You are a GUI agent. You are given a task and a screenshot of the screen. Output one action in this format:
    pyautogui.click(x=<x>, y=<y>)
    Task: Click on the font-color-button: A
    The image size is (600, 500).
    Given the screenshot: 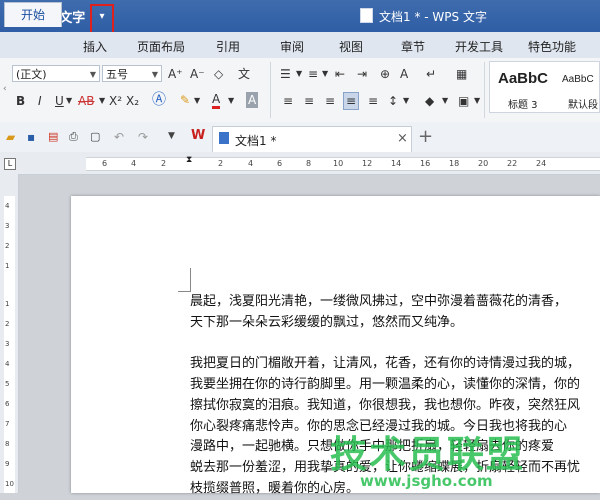 What is the action you would take?
    pyautogui.click(x=216, y=101)
    